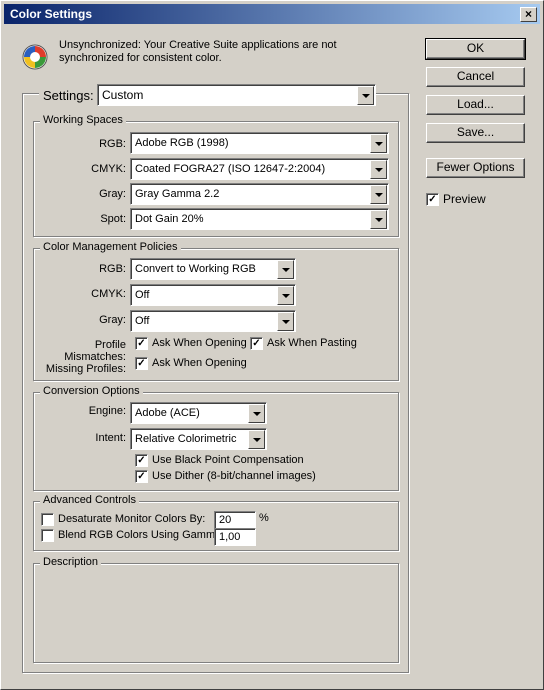 The height and width of the screenshot is (690, 544). What do you see at coordinates (264, 518) in the screenshot?
I see `desaturate-unit: %` at bounding box center [264, 518].